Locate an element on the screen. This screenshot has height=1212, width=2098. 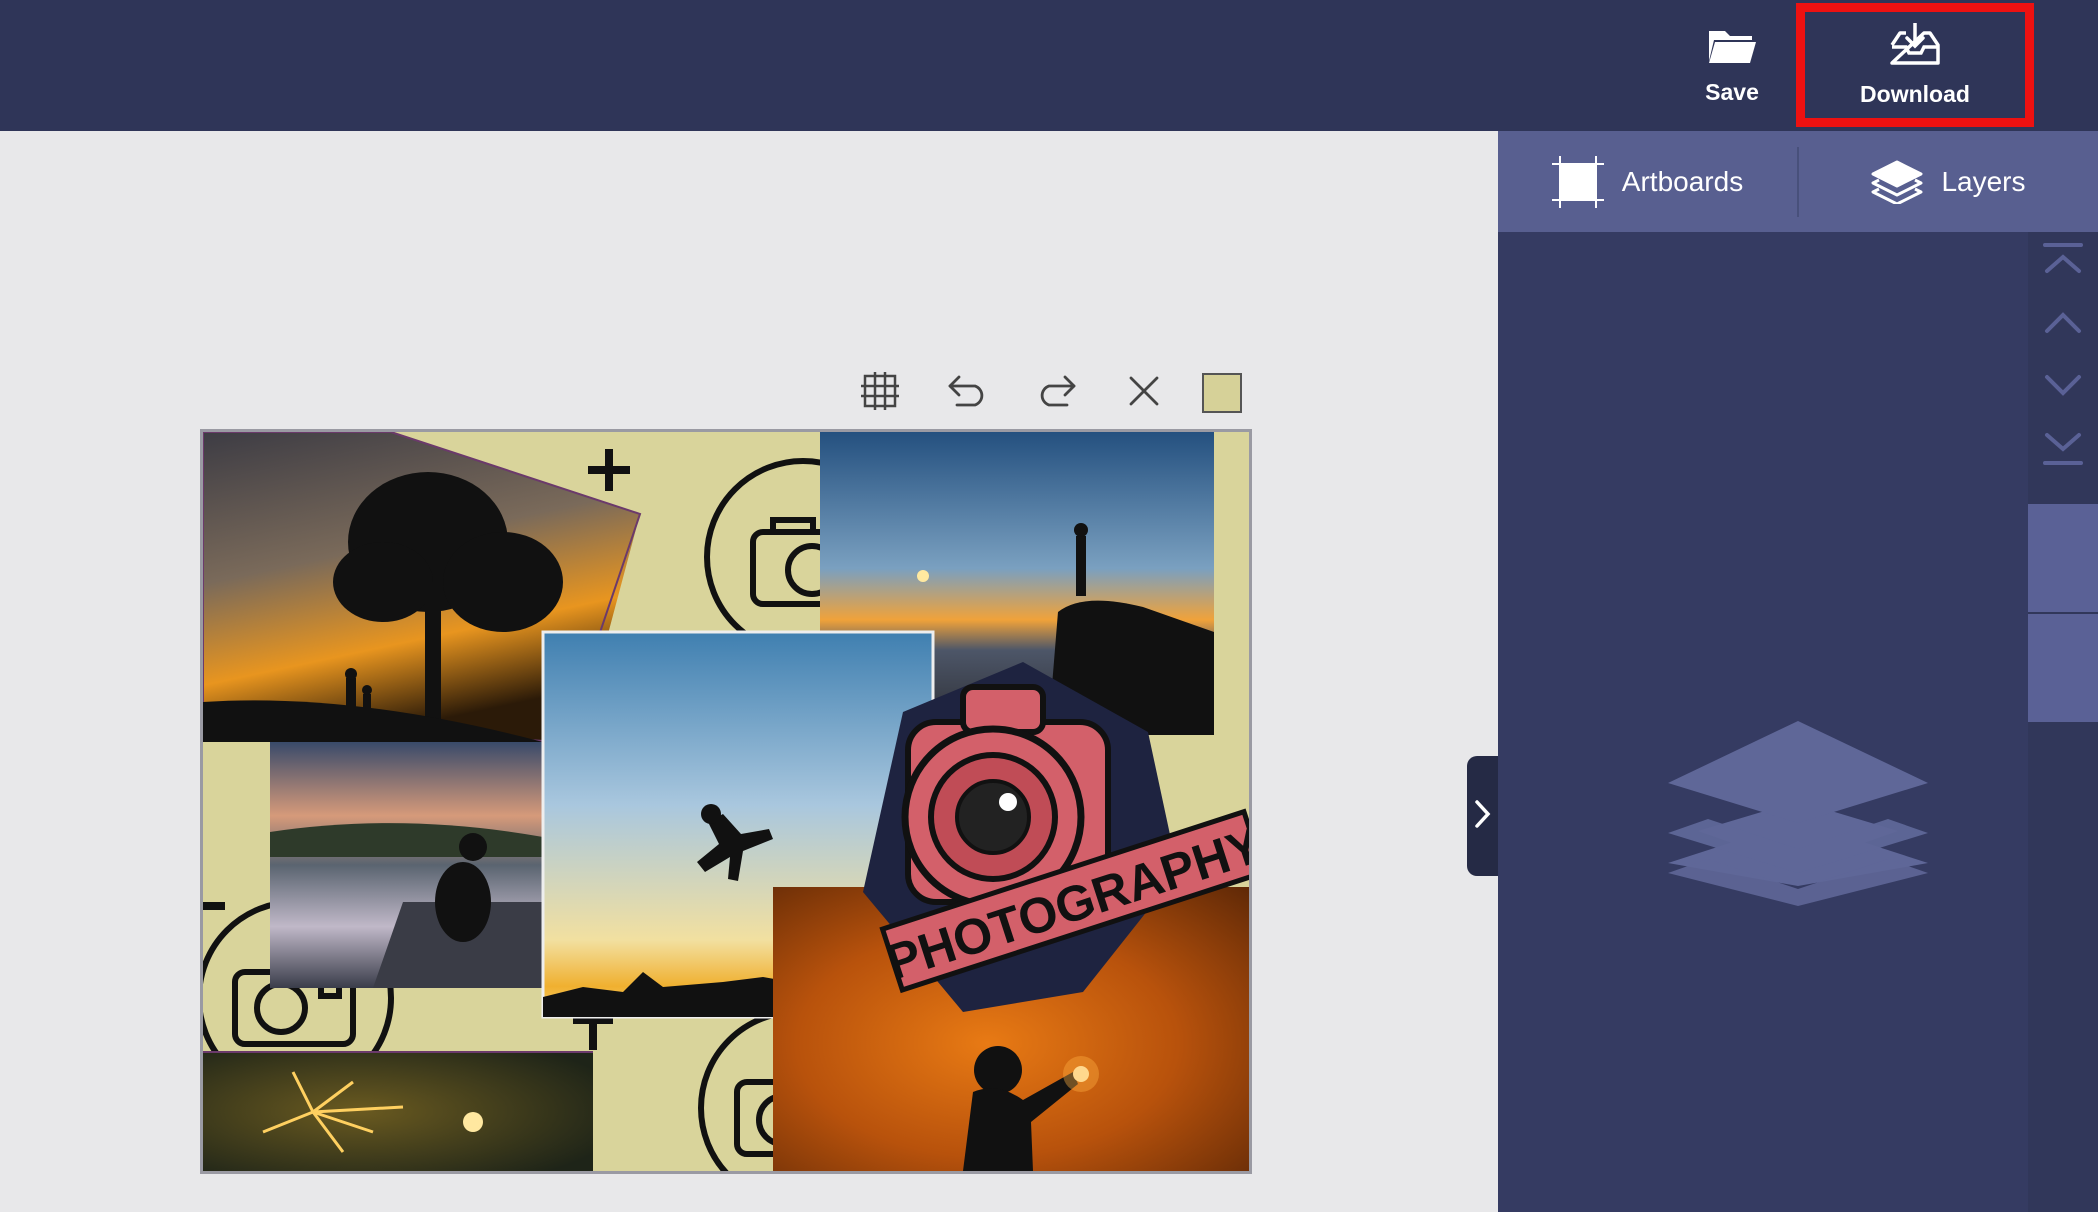
tab-layers: Layers is located at coordinates (1948, 181).